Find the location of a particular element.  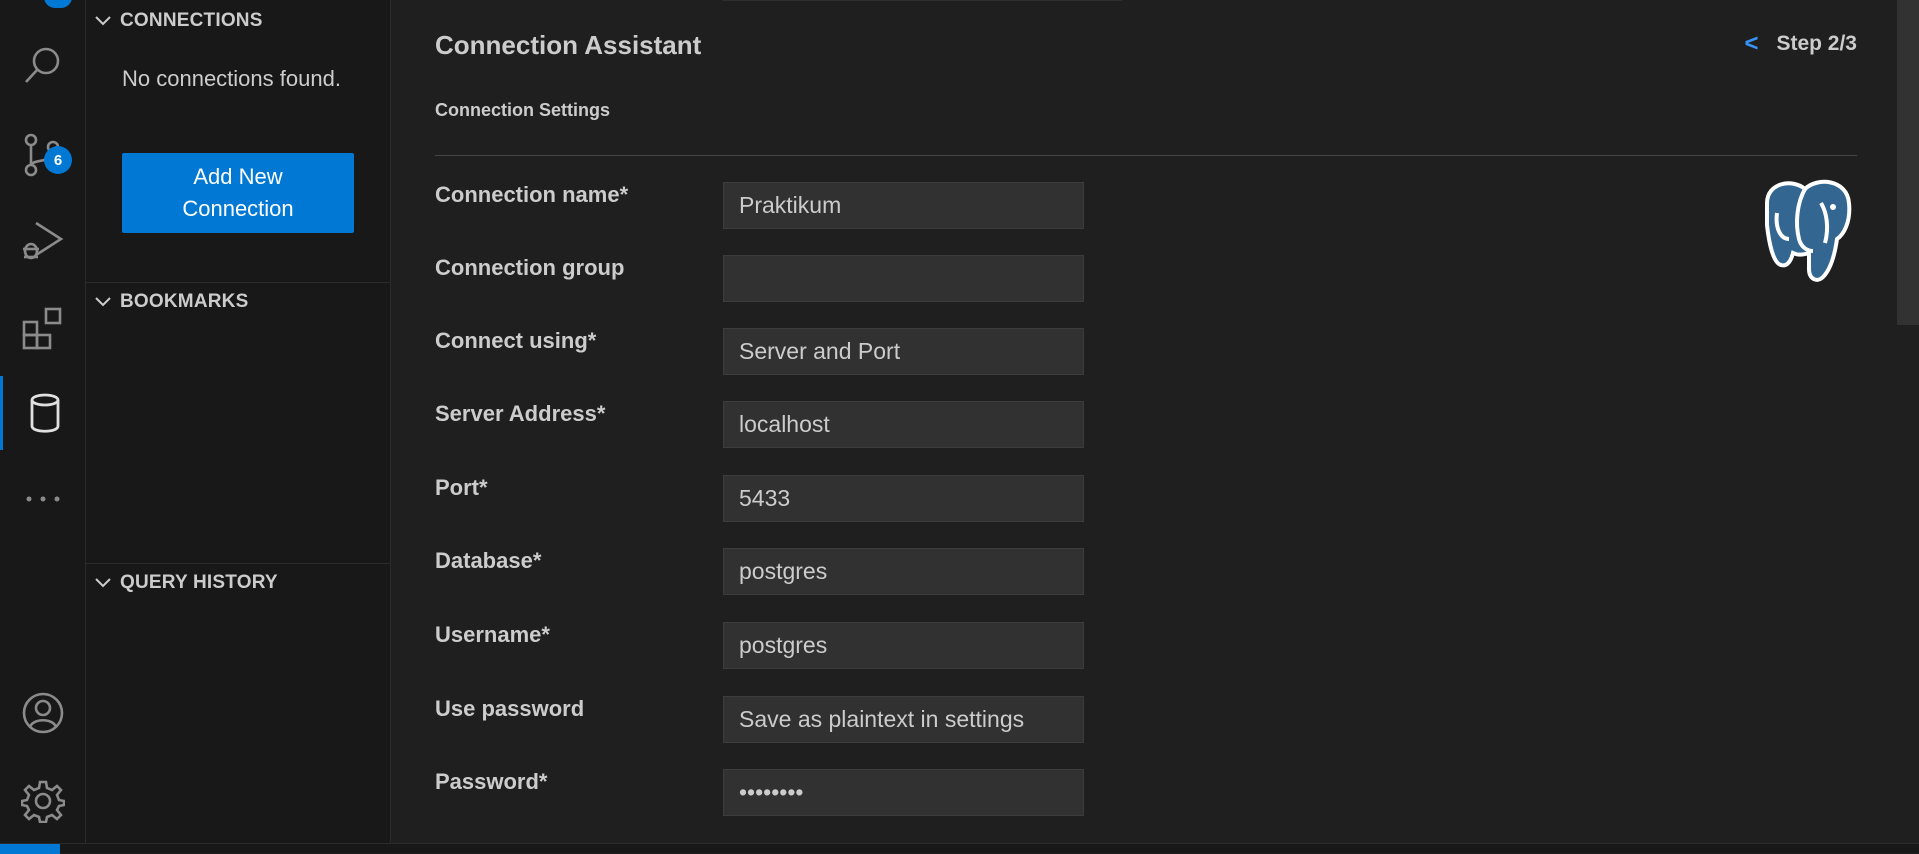

field-connection-name: Connection name* is located at coordinates (885, 206).